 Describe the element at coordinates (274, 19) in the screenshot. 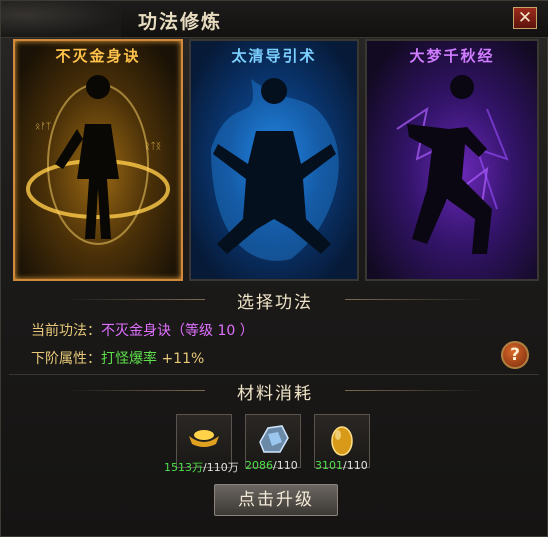

I see `title-bar: 功法修炼 ✕` at that location.